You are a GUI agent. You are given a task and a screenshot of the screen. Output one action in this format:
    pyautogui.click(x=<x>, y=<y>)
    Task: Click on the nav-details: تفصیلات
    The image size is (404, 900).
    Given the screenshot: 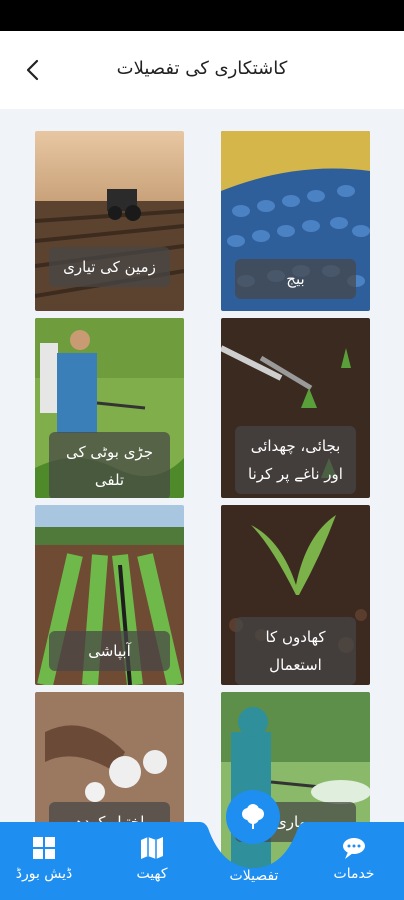 What is the action you would take?
    pyautogui.click(x=254, y=876)
    